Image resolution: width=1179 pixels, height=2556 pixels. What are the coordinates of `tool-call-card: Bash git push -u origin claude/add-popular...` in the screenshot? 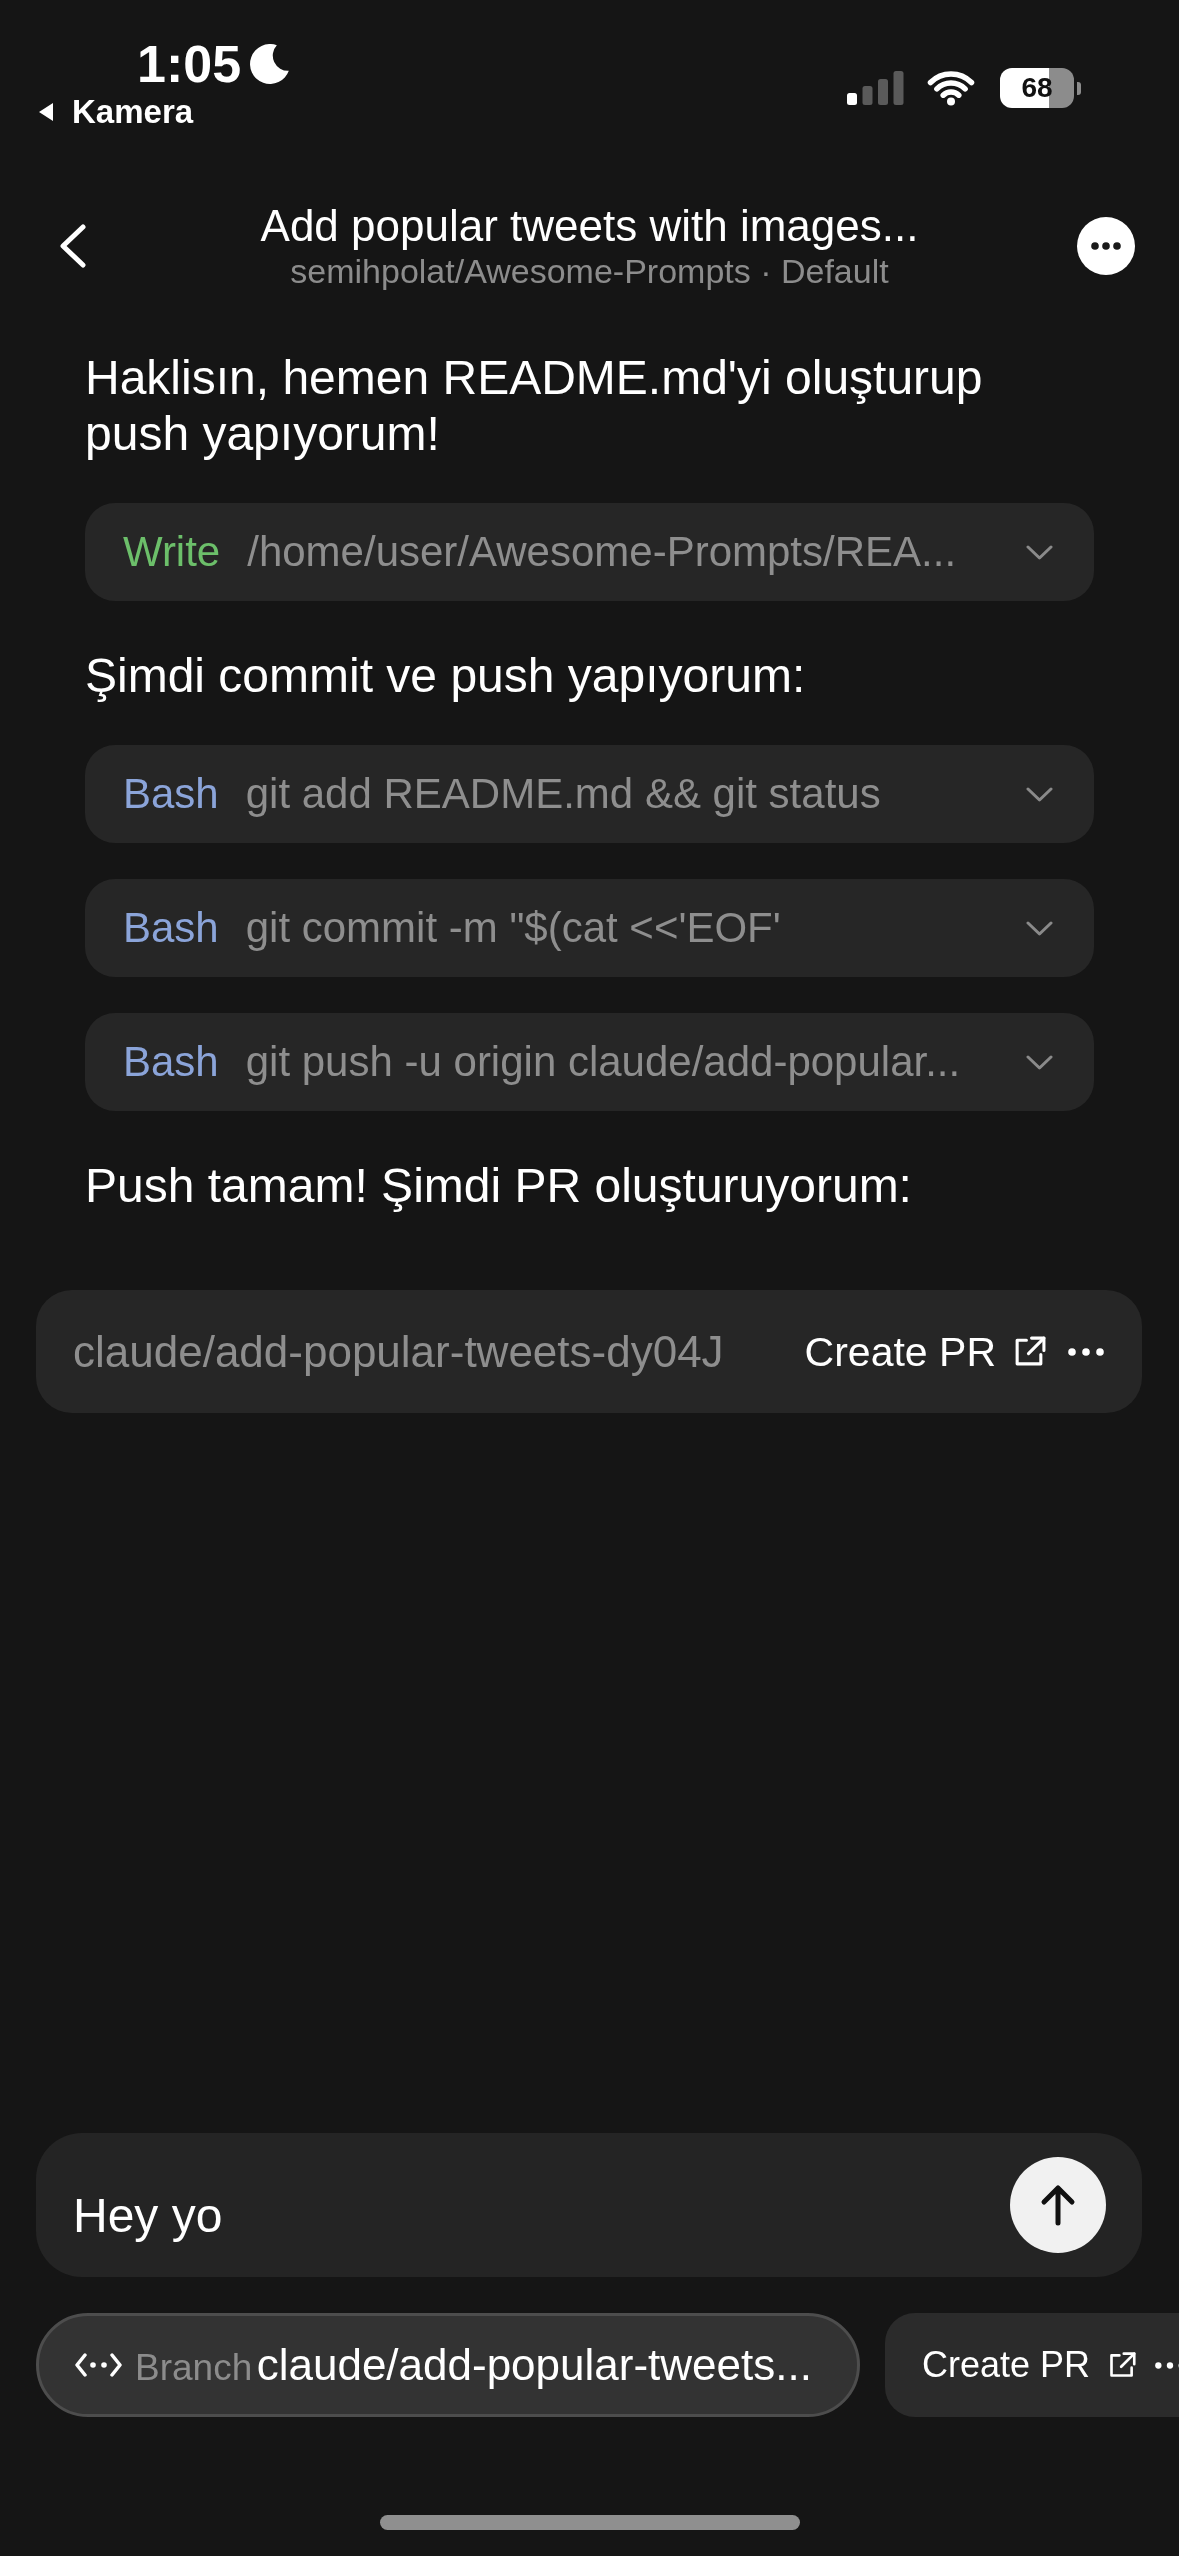 It's located at (589, 1062).